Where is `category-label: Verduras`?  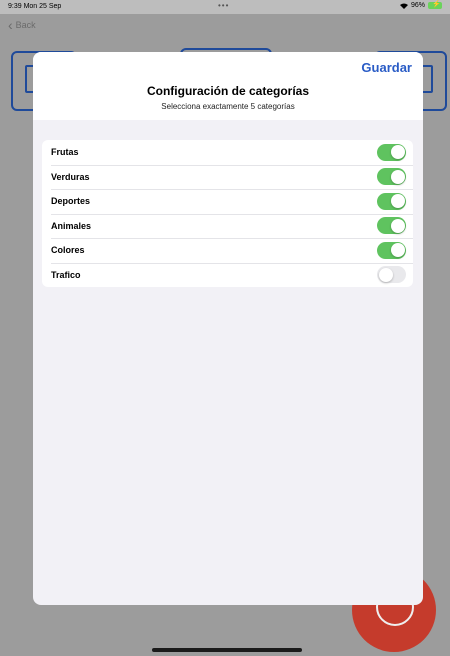 category-label: Verduras is located at coordinates (70, 176).